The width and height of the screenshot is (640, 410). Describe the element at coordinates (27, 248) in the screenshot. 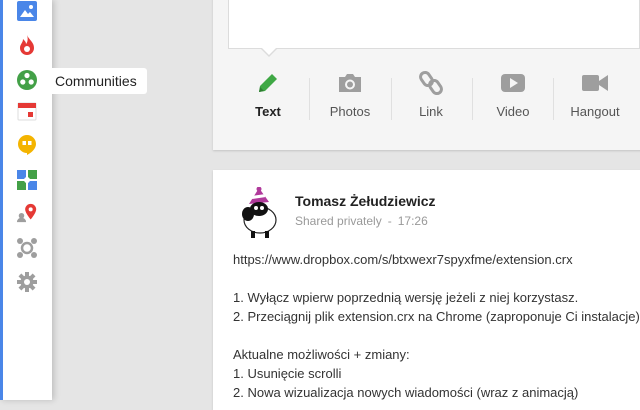

I see `people-icon` at that location.